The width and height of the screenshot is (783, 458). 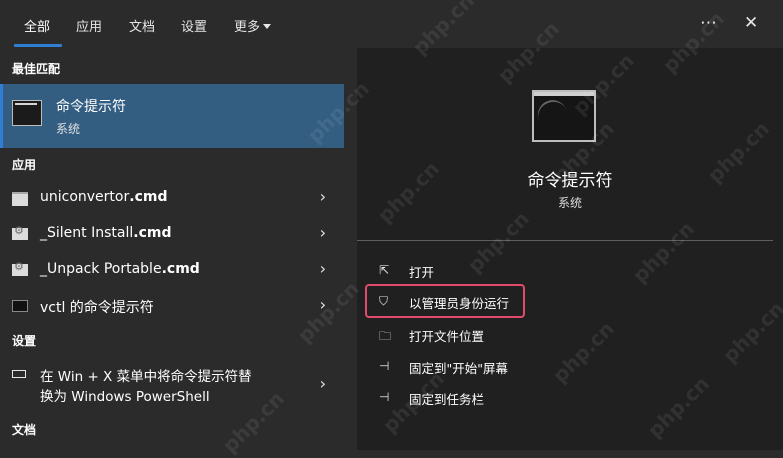 What do you see at coordinates (570, 181) in the screenshot?
I see `details-title: 命令提示符` at bounding box center [570, 181].